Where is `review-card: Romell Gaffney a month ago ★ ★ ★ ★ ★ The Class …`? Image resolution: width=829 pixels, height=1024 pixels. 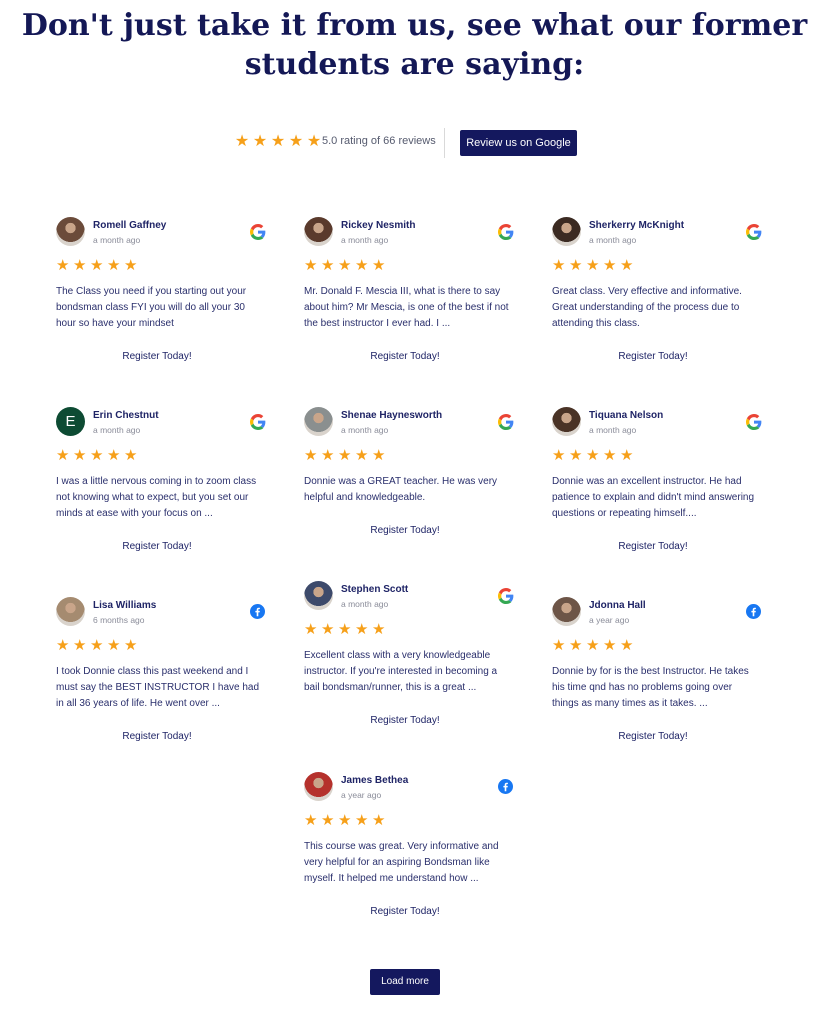 review-card: Romell Gaffney a month ago ★ ★ ★ ★ ★ The Class … is located at coordinates (161, 291).